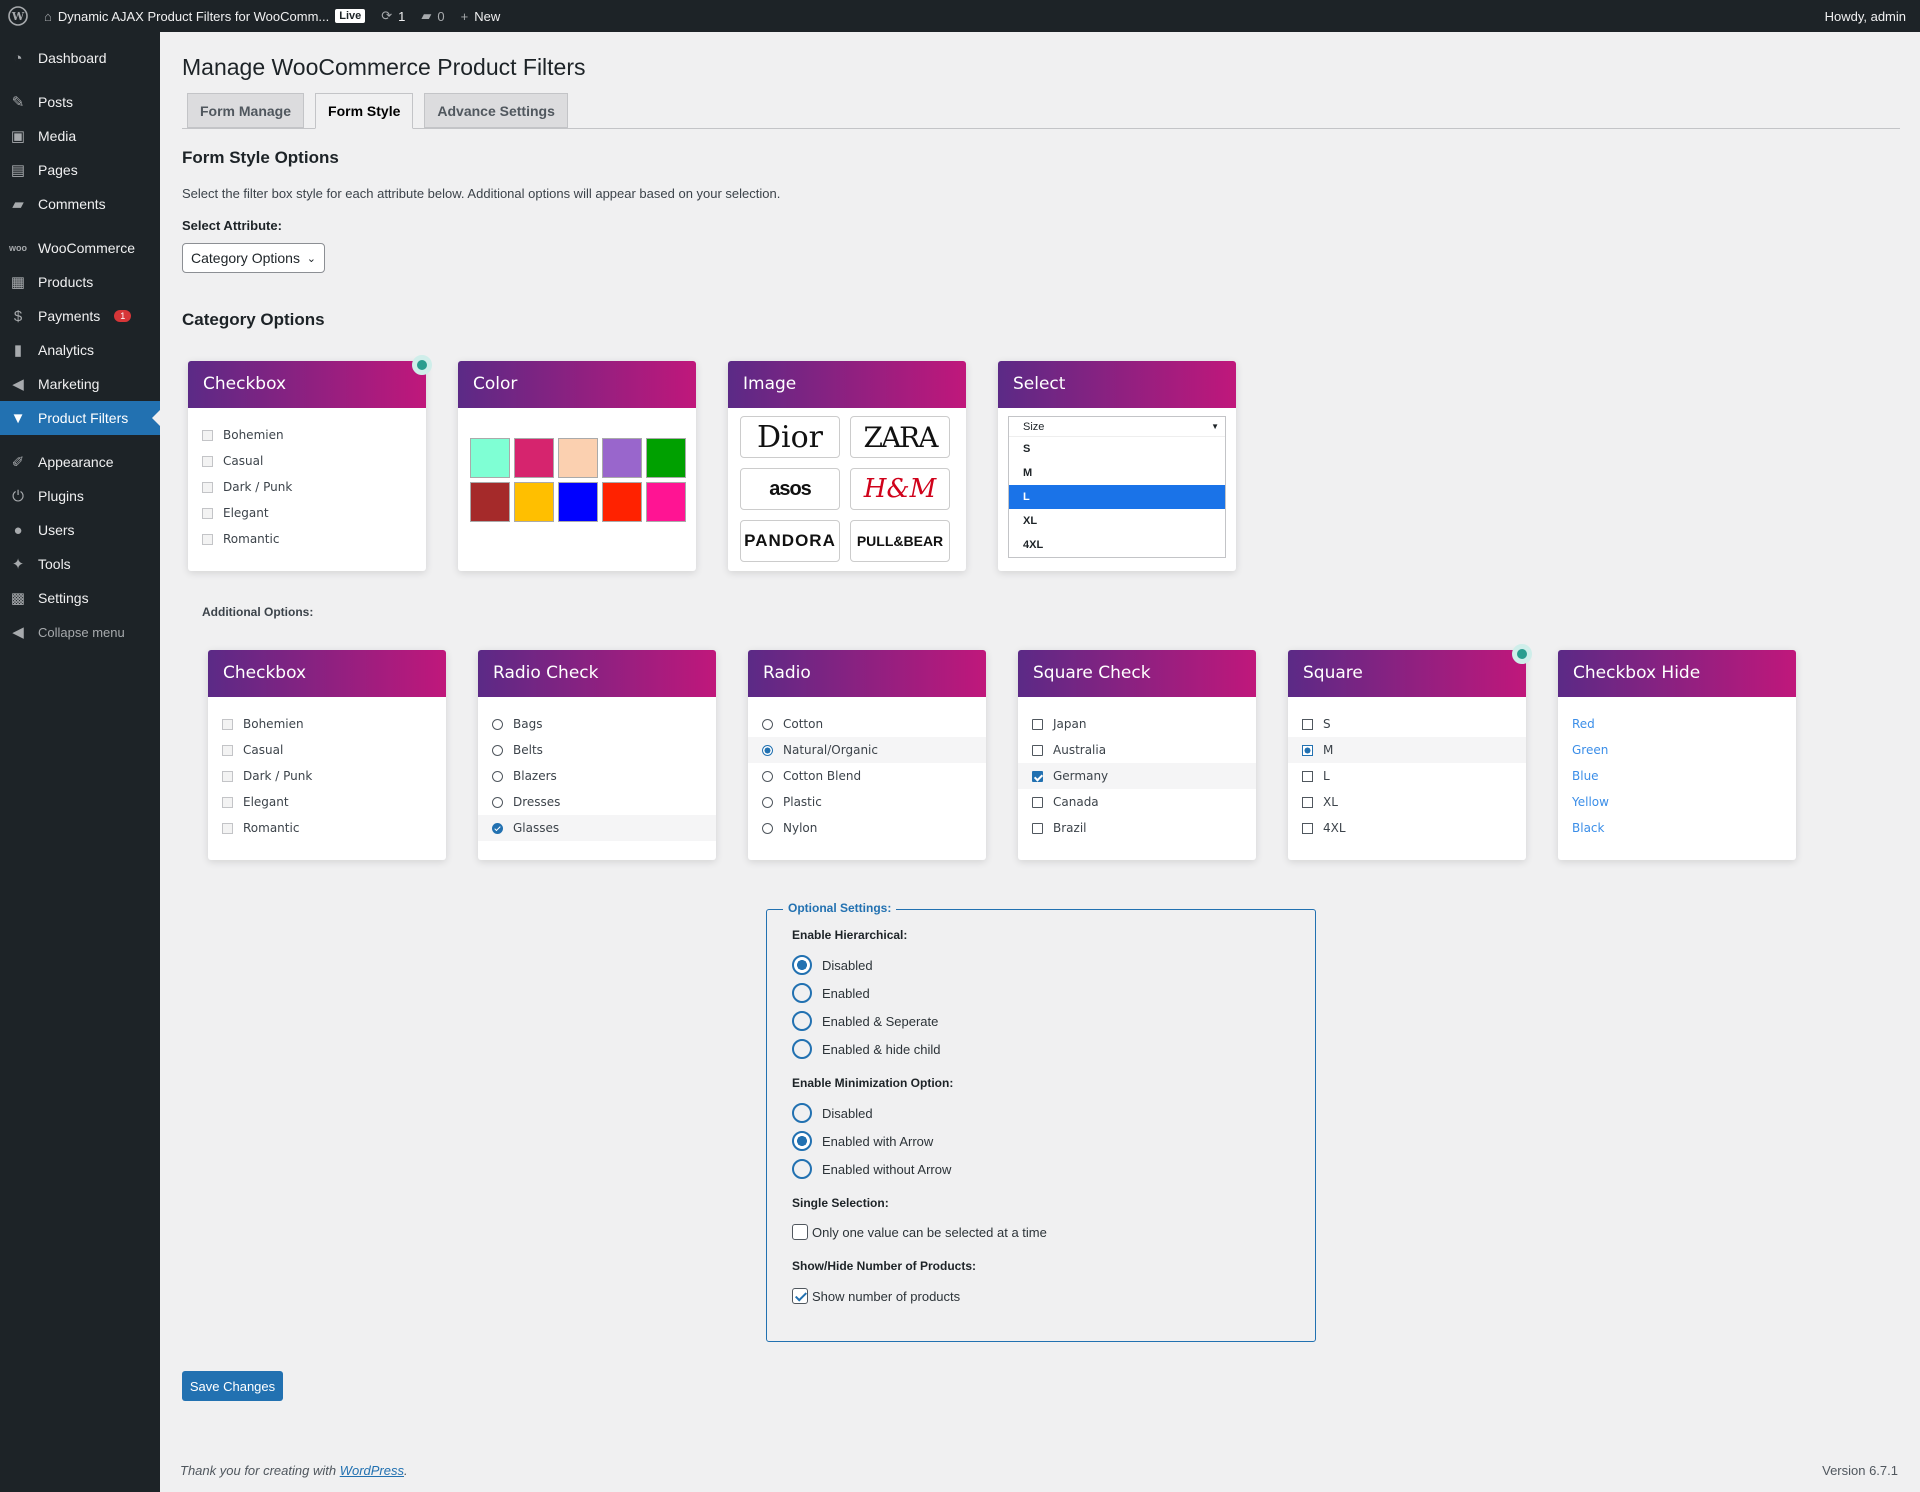 The image size is (1920, 1492). I want to click on select-option: XL, so click(1117, 521).